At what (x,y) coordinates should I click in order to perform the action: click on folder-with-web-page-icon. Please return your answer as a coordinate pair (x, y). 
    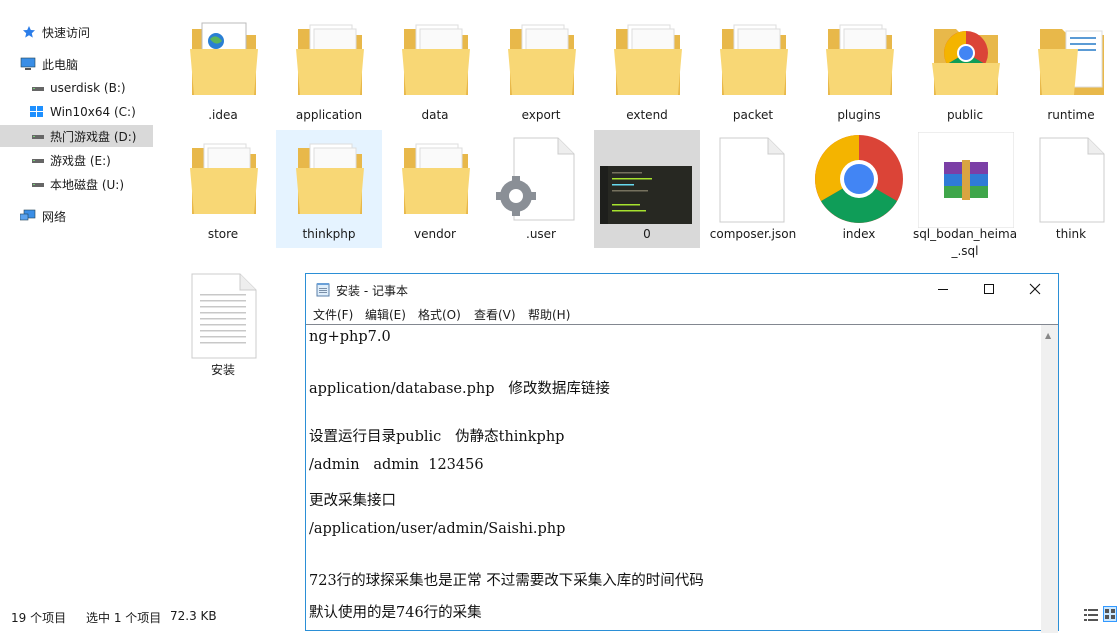
    Looking at the image, I should click on (223, 58).